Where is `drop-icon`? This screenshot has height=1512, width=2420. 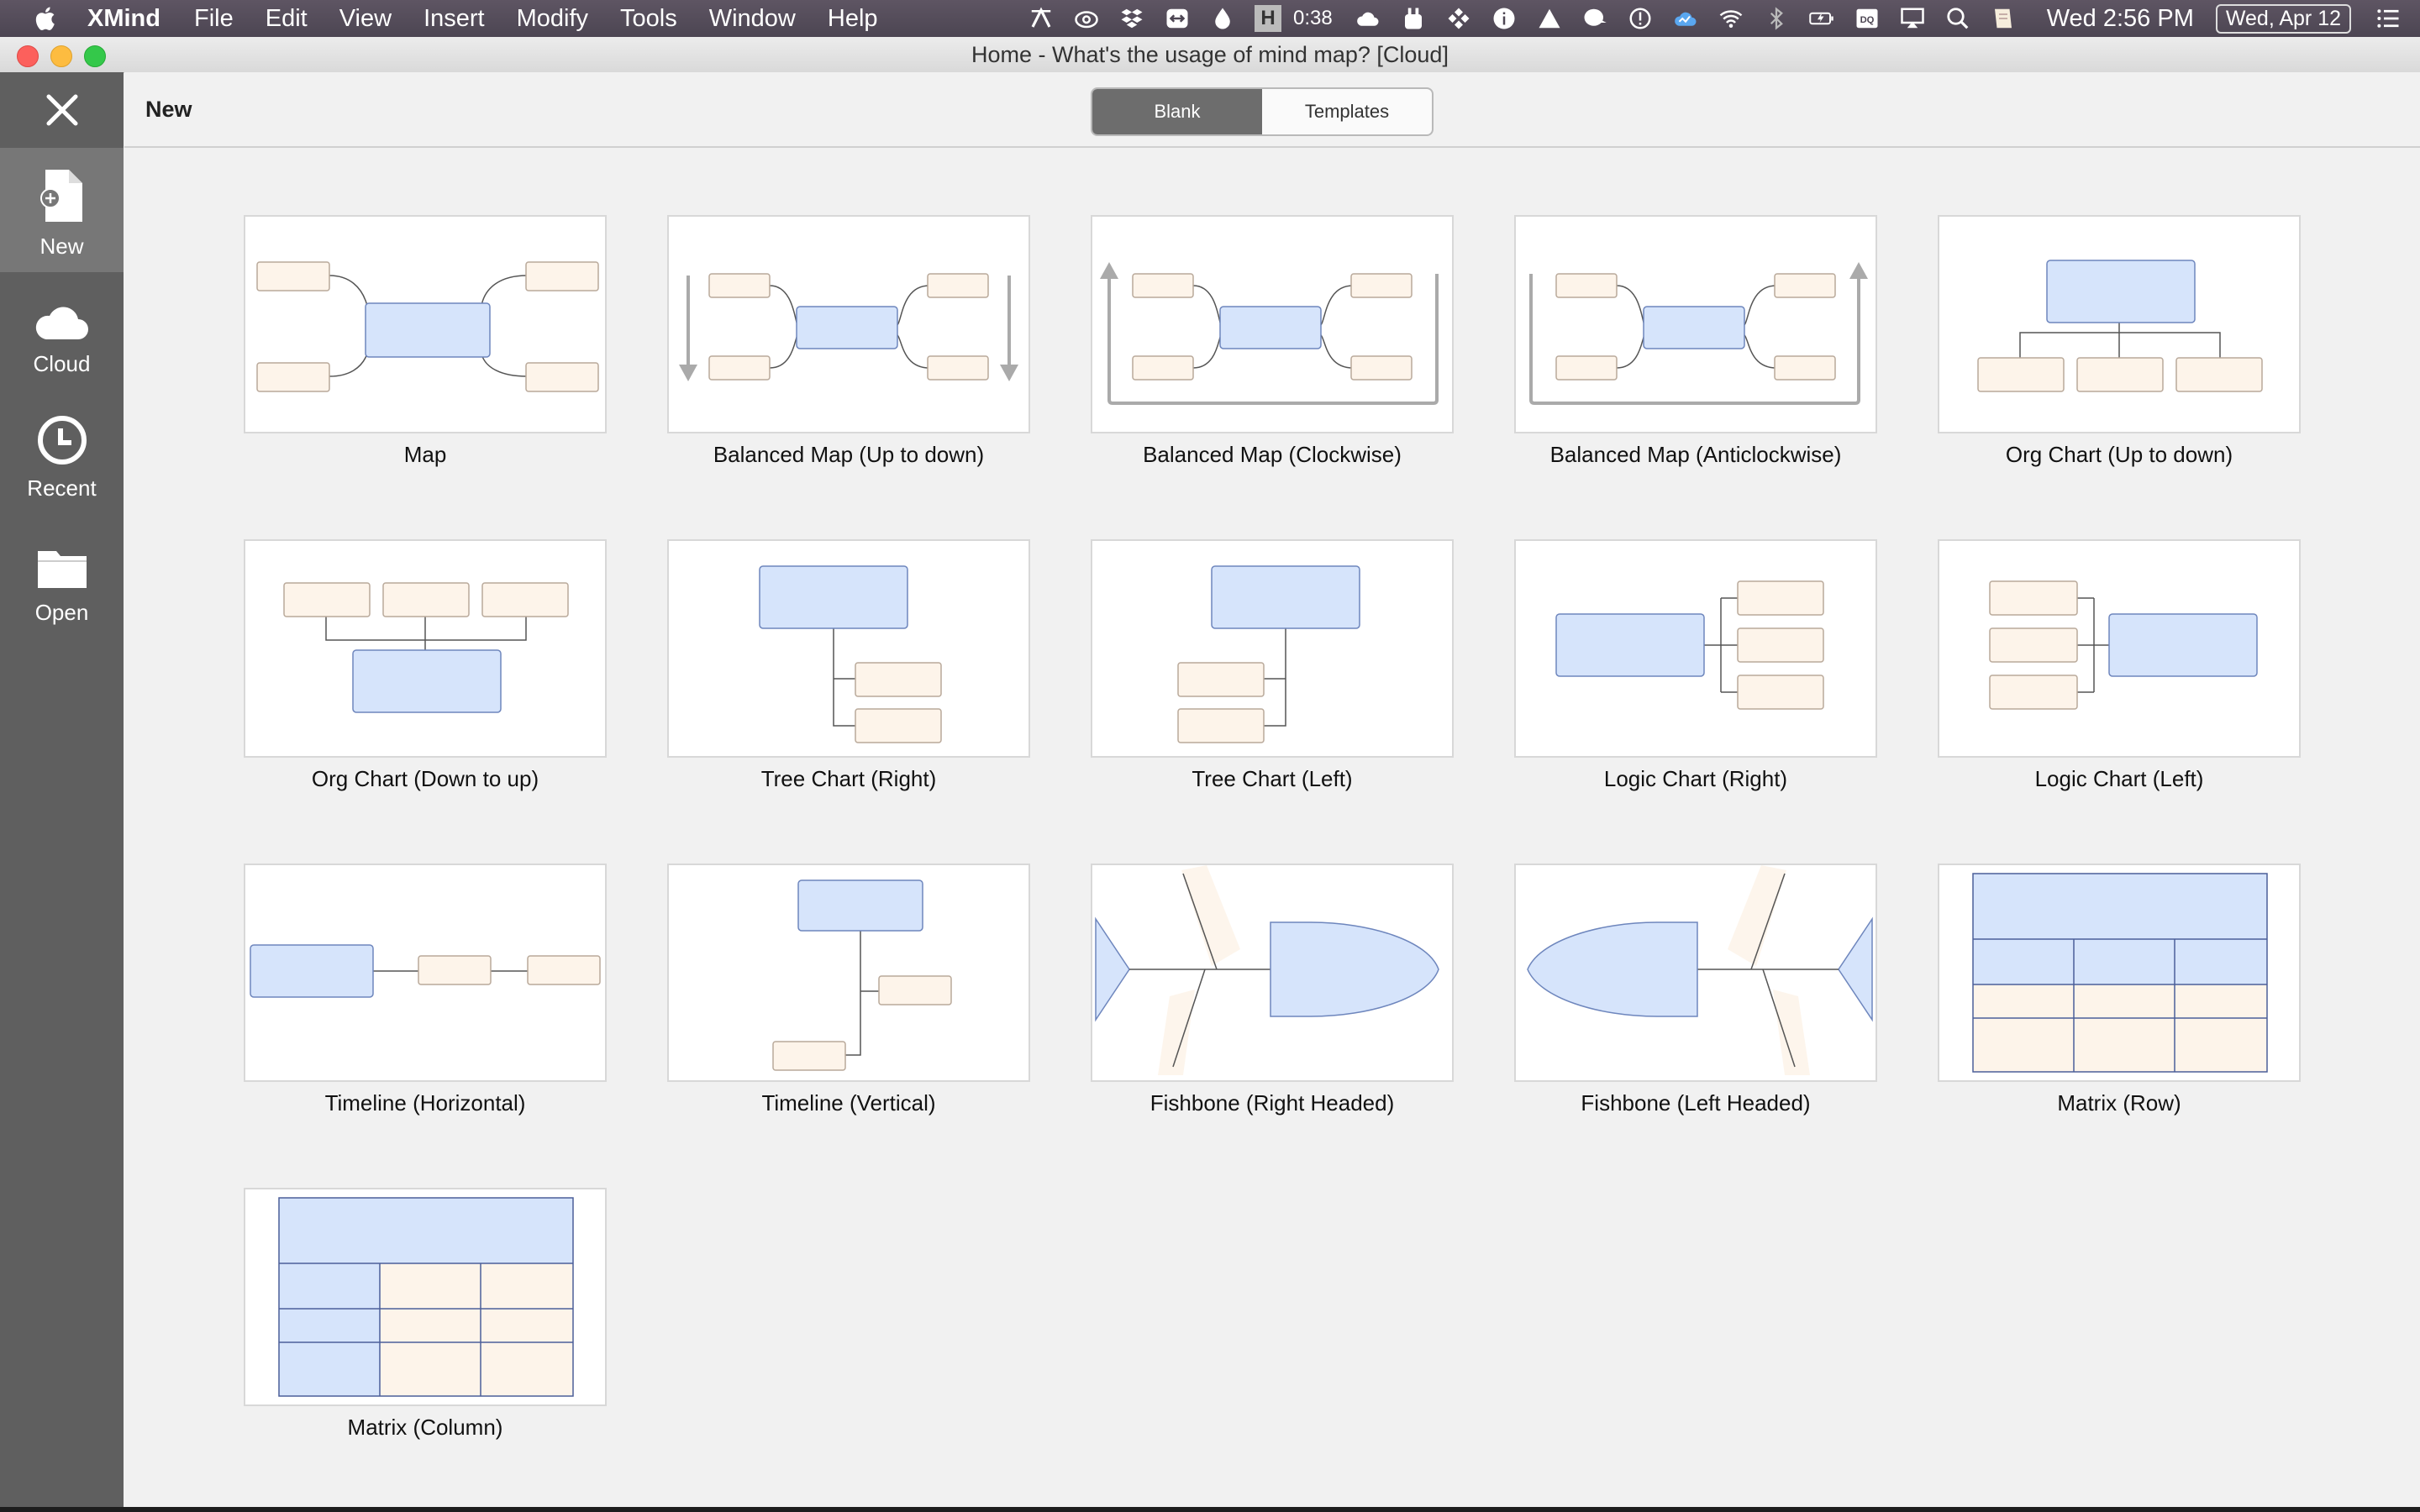 drop-icon is located at coordinates (1223, 18).